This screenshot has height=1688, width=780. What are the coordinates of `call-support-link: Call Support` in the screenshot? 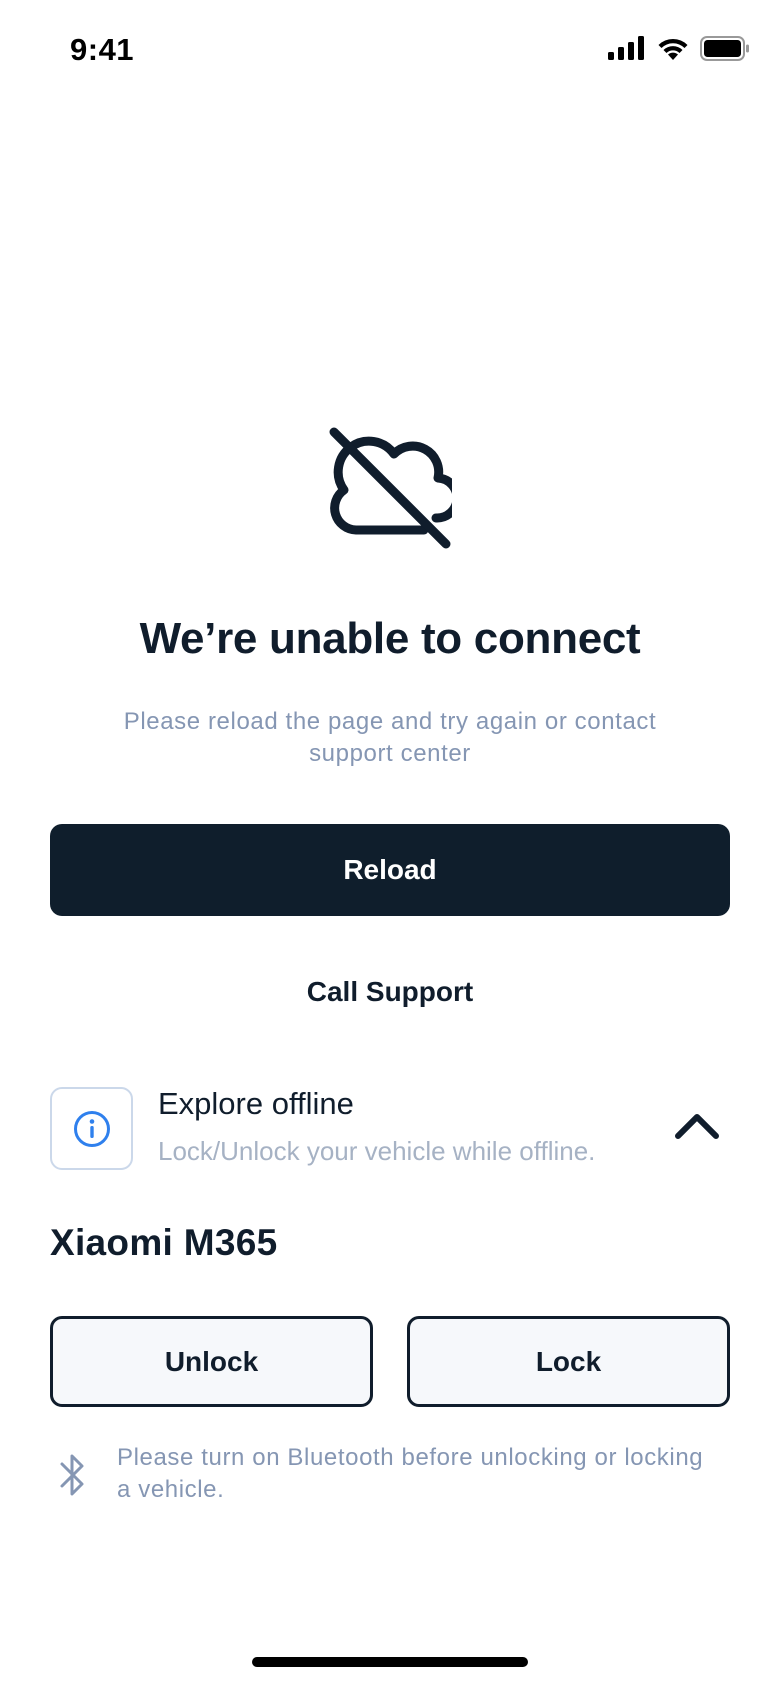 It's located at (390, 992).